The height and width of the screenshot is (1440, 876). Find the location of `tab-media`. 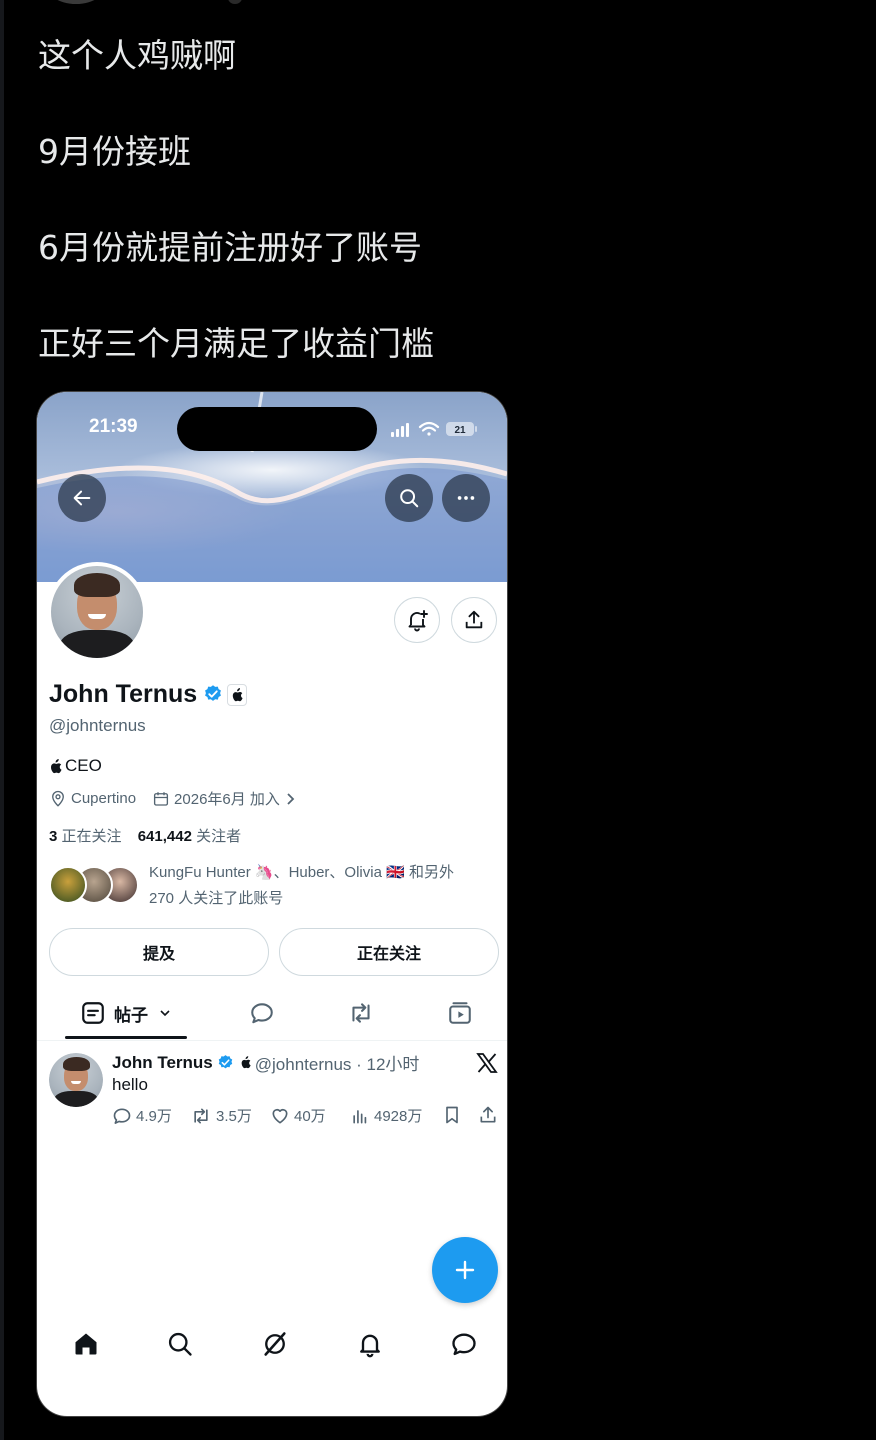

tab-media is located at coordinates (460, 1013).